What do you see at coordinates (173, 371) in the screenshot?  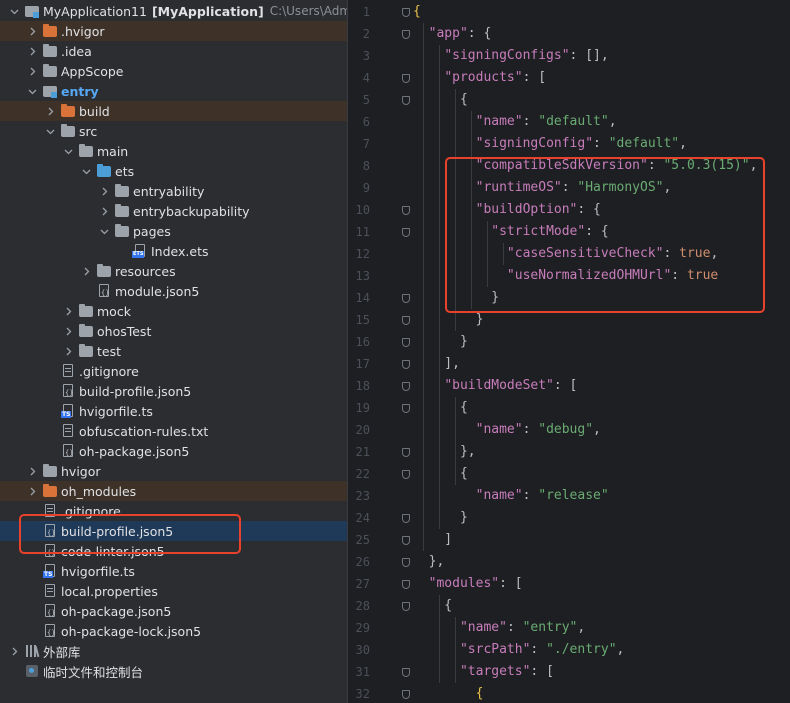 I see `tree-item: .gitignore` at bounding box center [173, 371].